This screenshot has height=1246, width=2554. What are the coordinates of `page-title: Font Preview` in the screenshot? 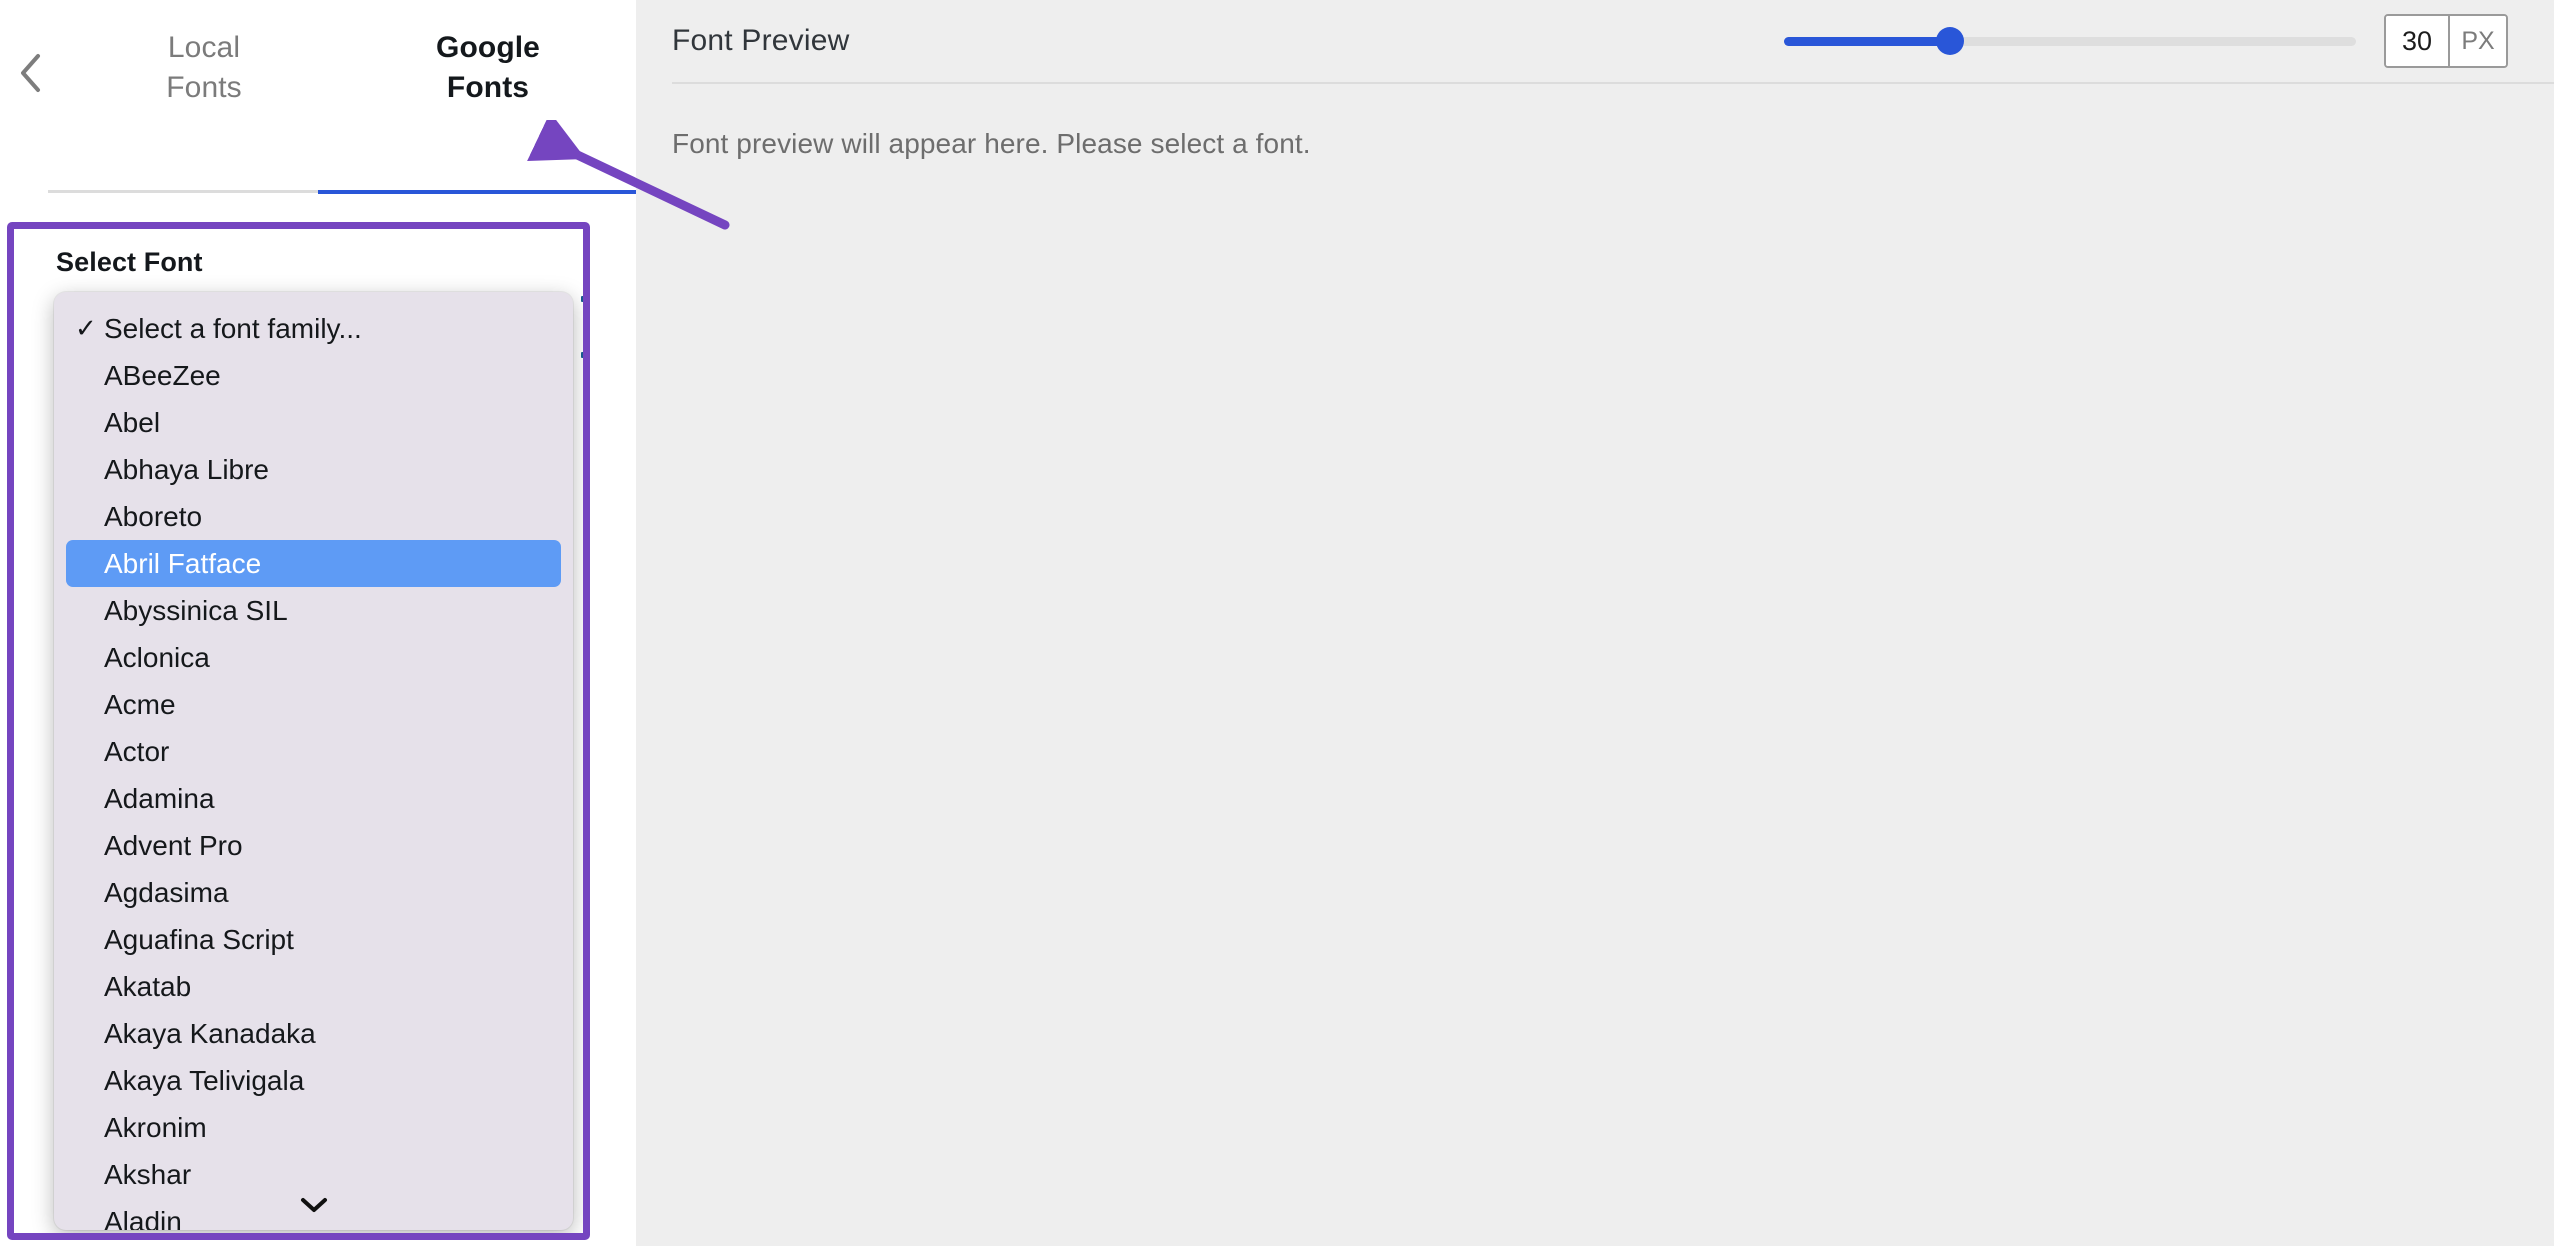 It's located at (761, 40).